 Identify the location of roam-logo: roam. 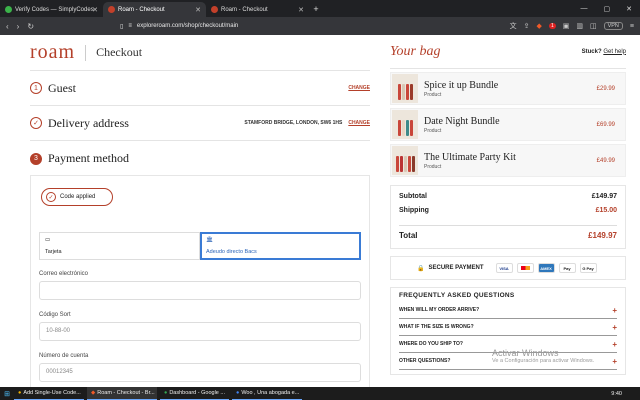
(52, 52).